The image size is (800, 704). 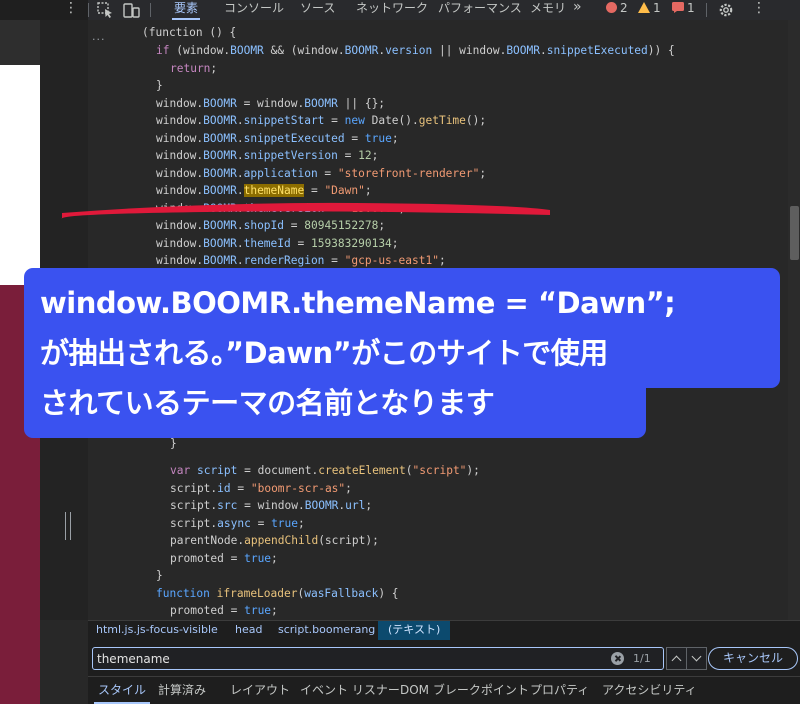 What do you see at coordinates (391, 120) in the screenshot?
I see `code-token: Date().` at bounding box center [391, 120].